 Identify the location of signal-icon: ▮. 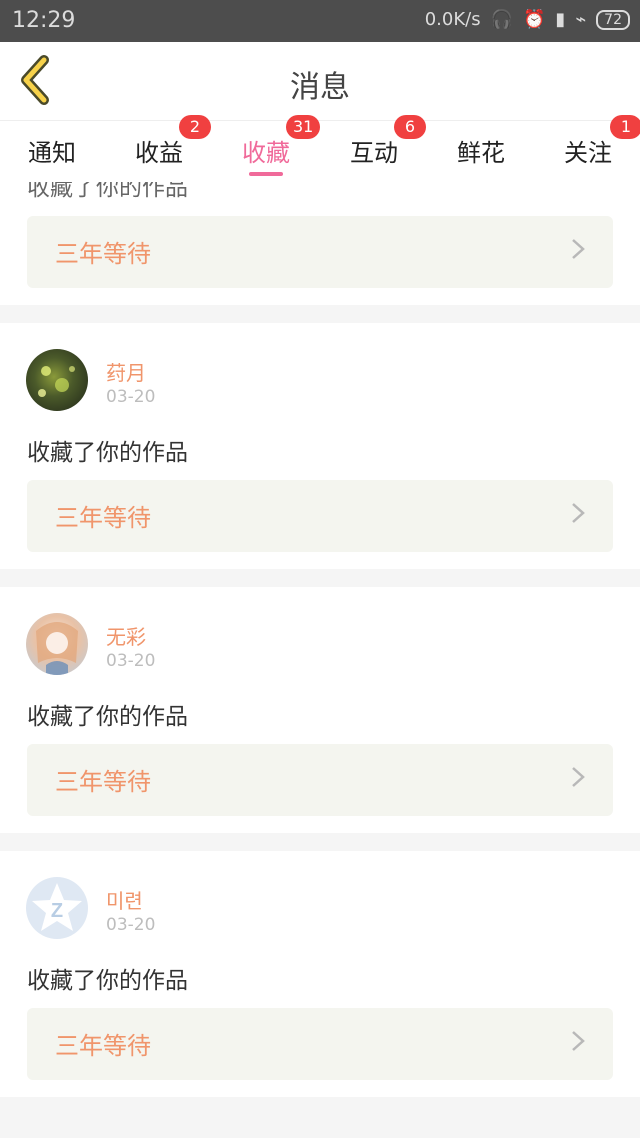
(560, 19).